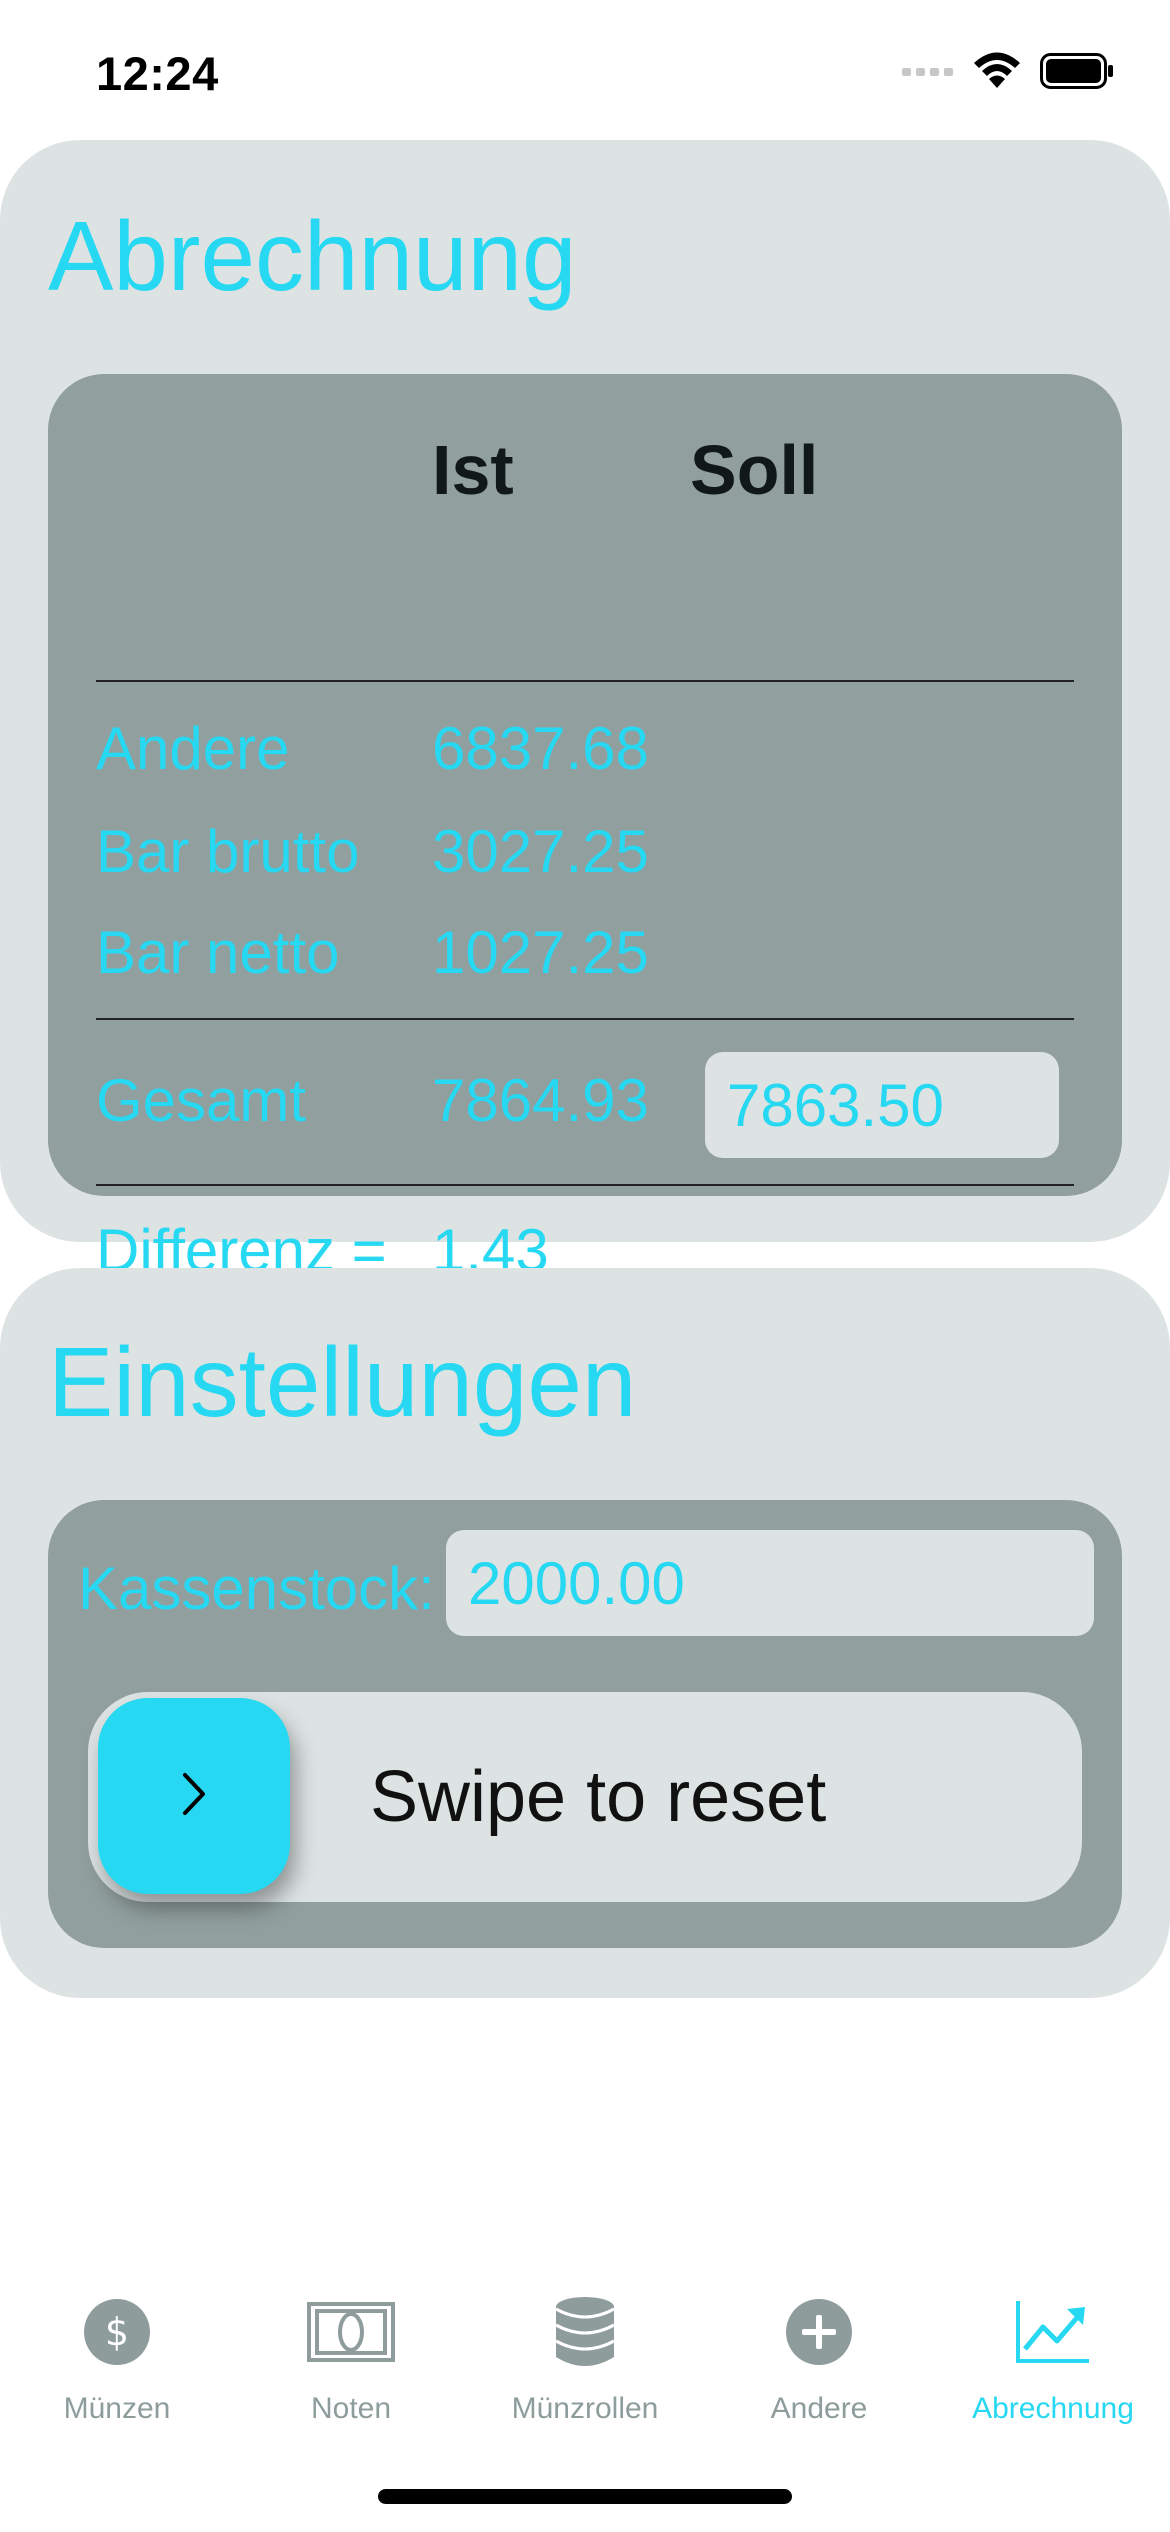  I want to click on row-label-bar-brutto: Bar brutto, so click(228, 851).